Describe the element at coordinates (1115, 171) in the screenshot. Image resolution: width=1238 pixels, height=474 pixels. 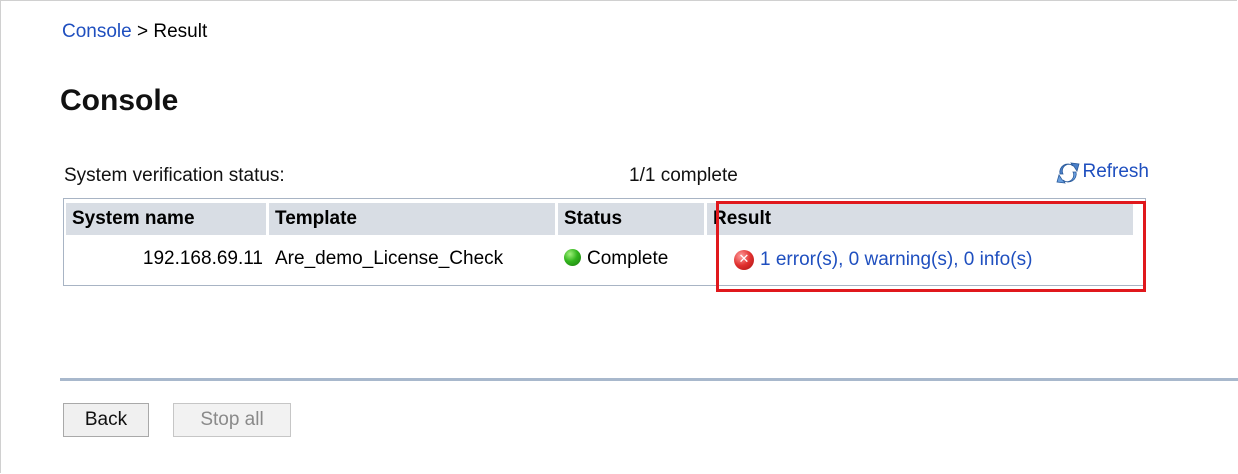
I see `refresh-label: Refresh` at that location.